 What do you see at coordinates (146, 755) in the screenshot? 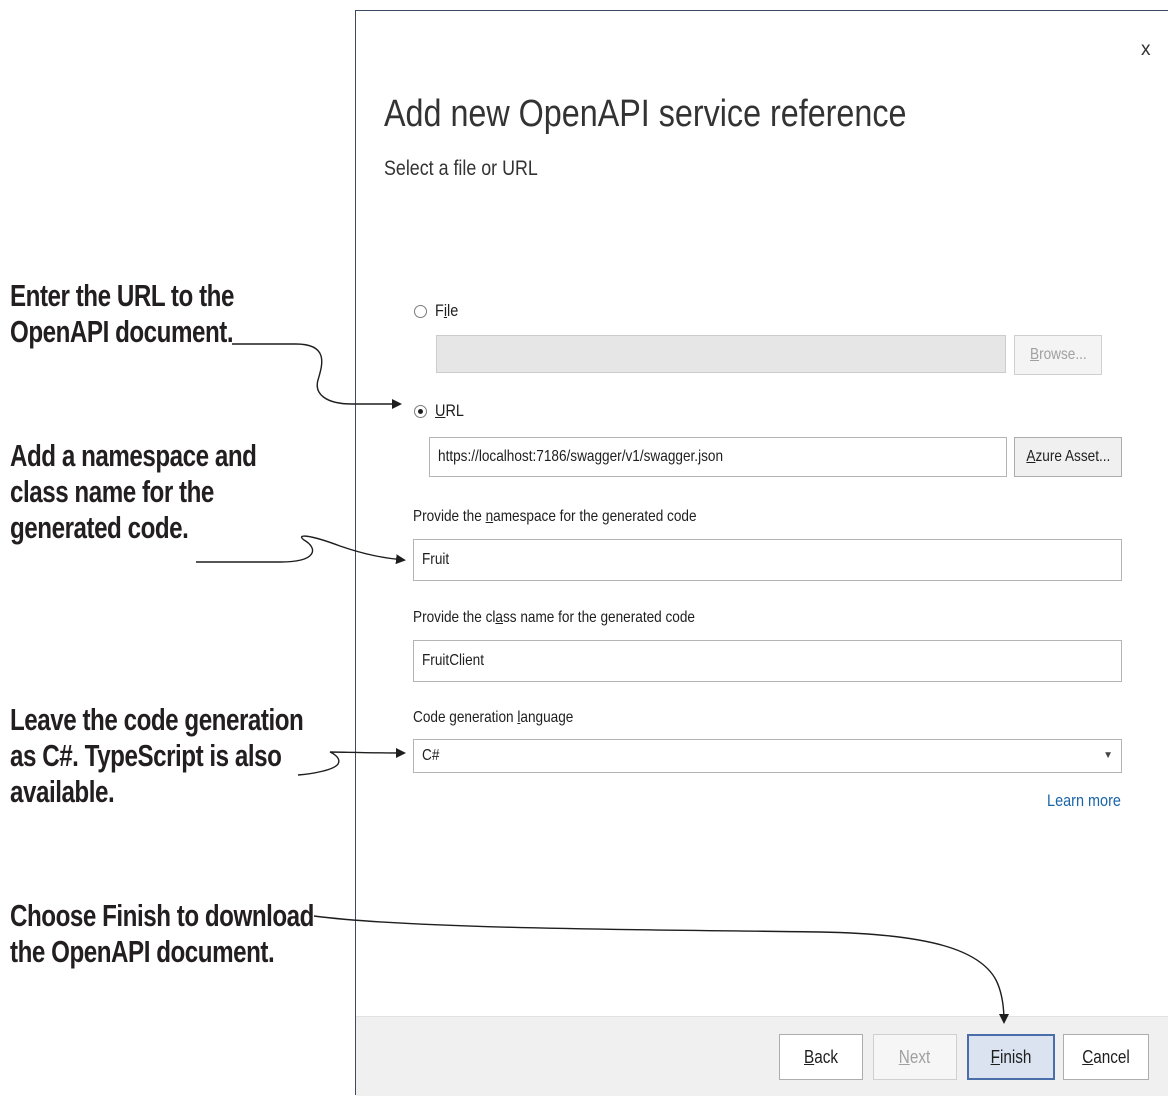
I see `annotation-line: as C#. TypeScript is also` at bounding box center [146, 755].